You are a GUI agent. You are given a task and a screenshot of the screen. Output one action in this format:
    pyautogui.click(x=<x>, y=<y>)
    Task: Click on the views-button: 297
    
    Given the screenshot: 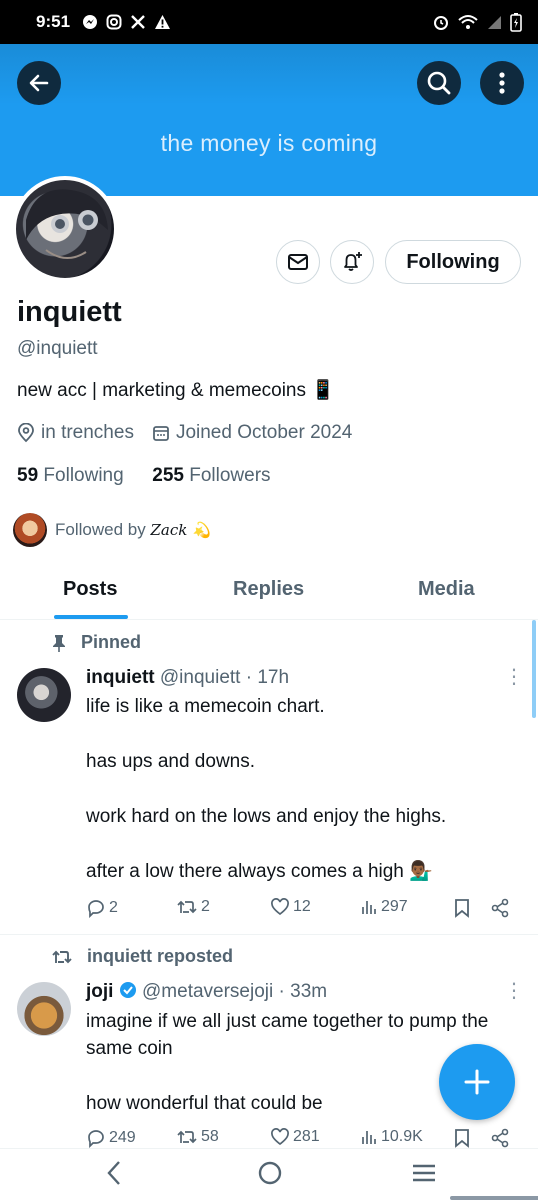 What is the action you would take?
    pyautogui.click(x=384, y=907)
    